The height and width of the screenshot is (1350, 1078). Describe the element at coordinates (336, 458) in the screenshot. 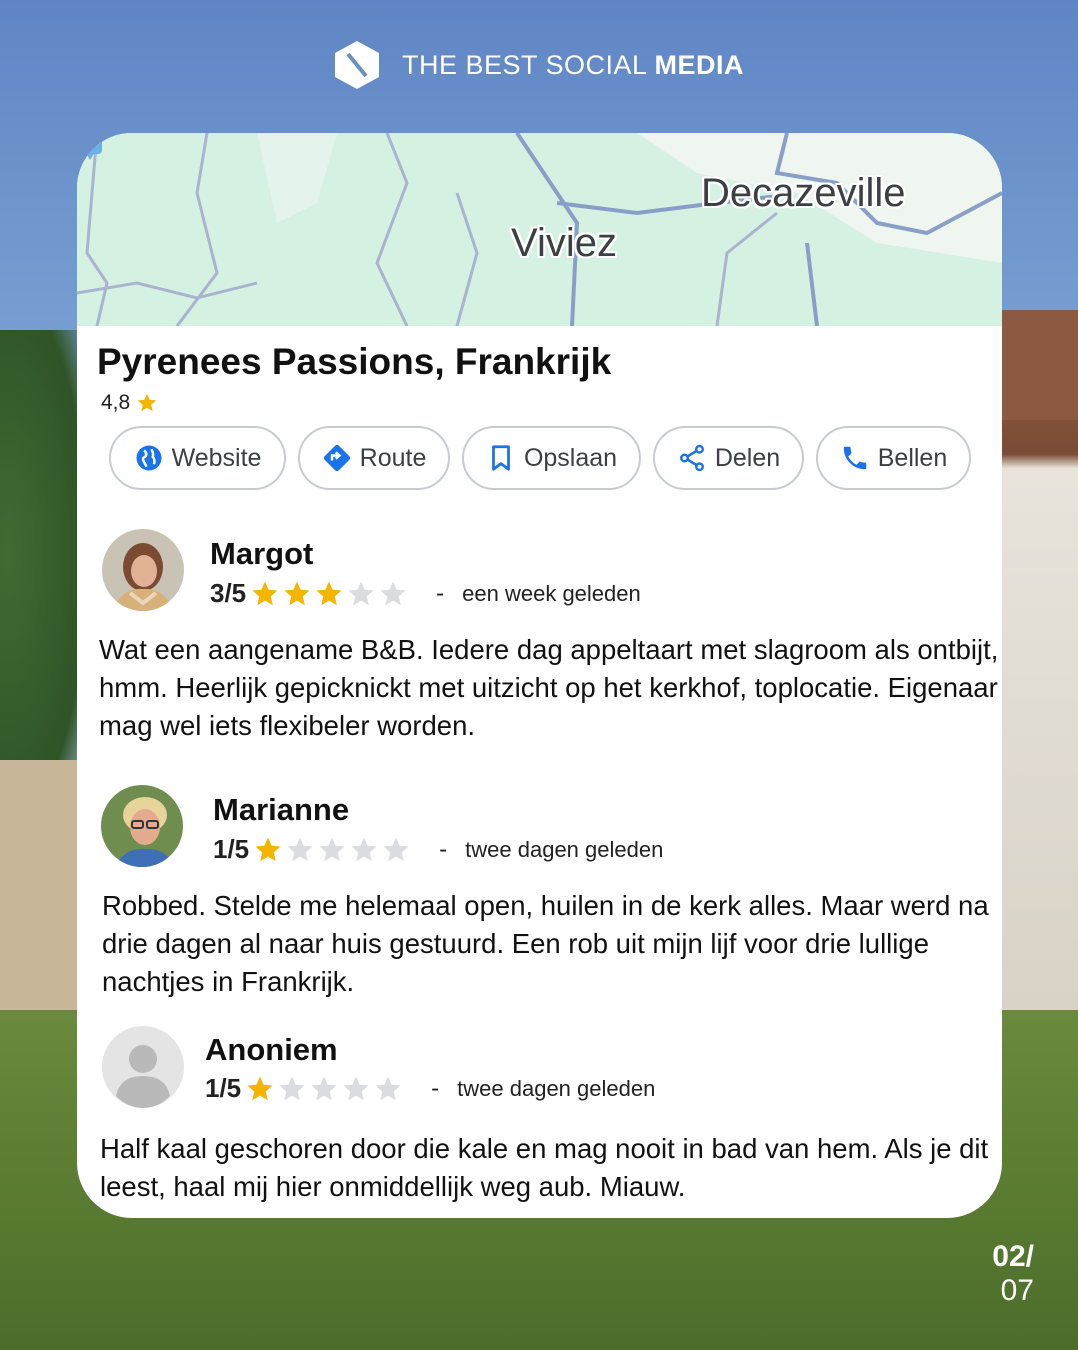

I see `directions-icon` at that location.